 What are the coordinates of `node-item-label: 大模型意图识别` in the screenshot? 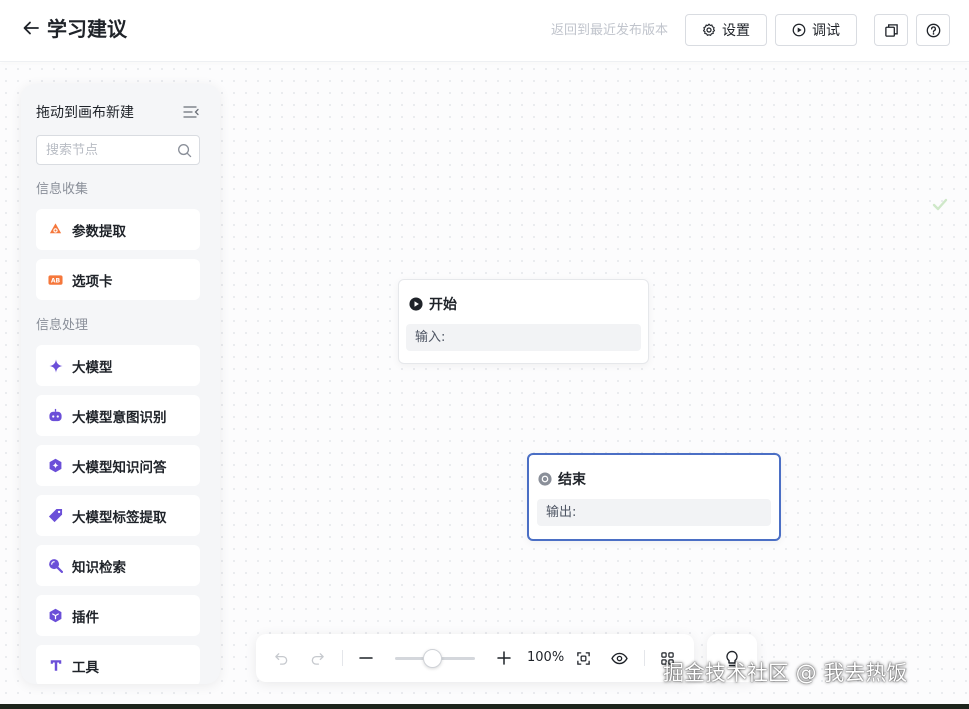 It's located at (119, 417).